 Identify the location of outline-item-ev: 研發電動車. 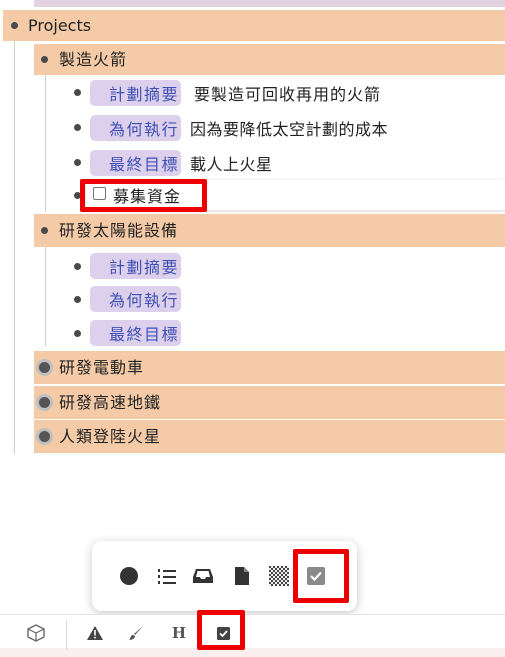
(269, 367).